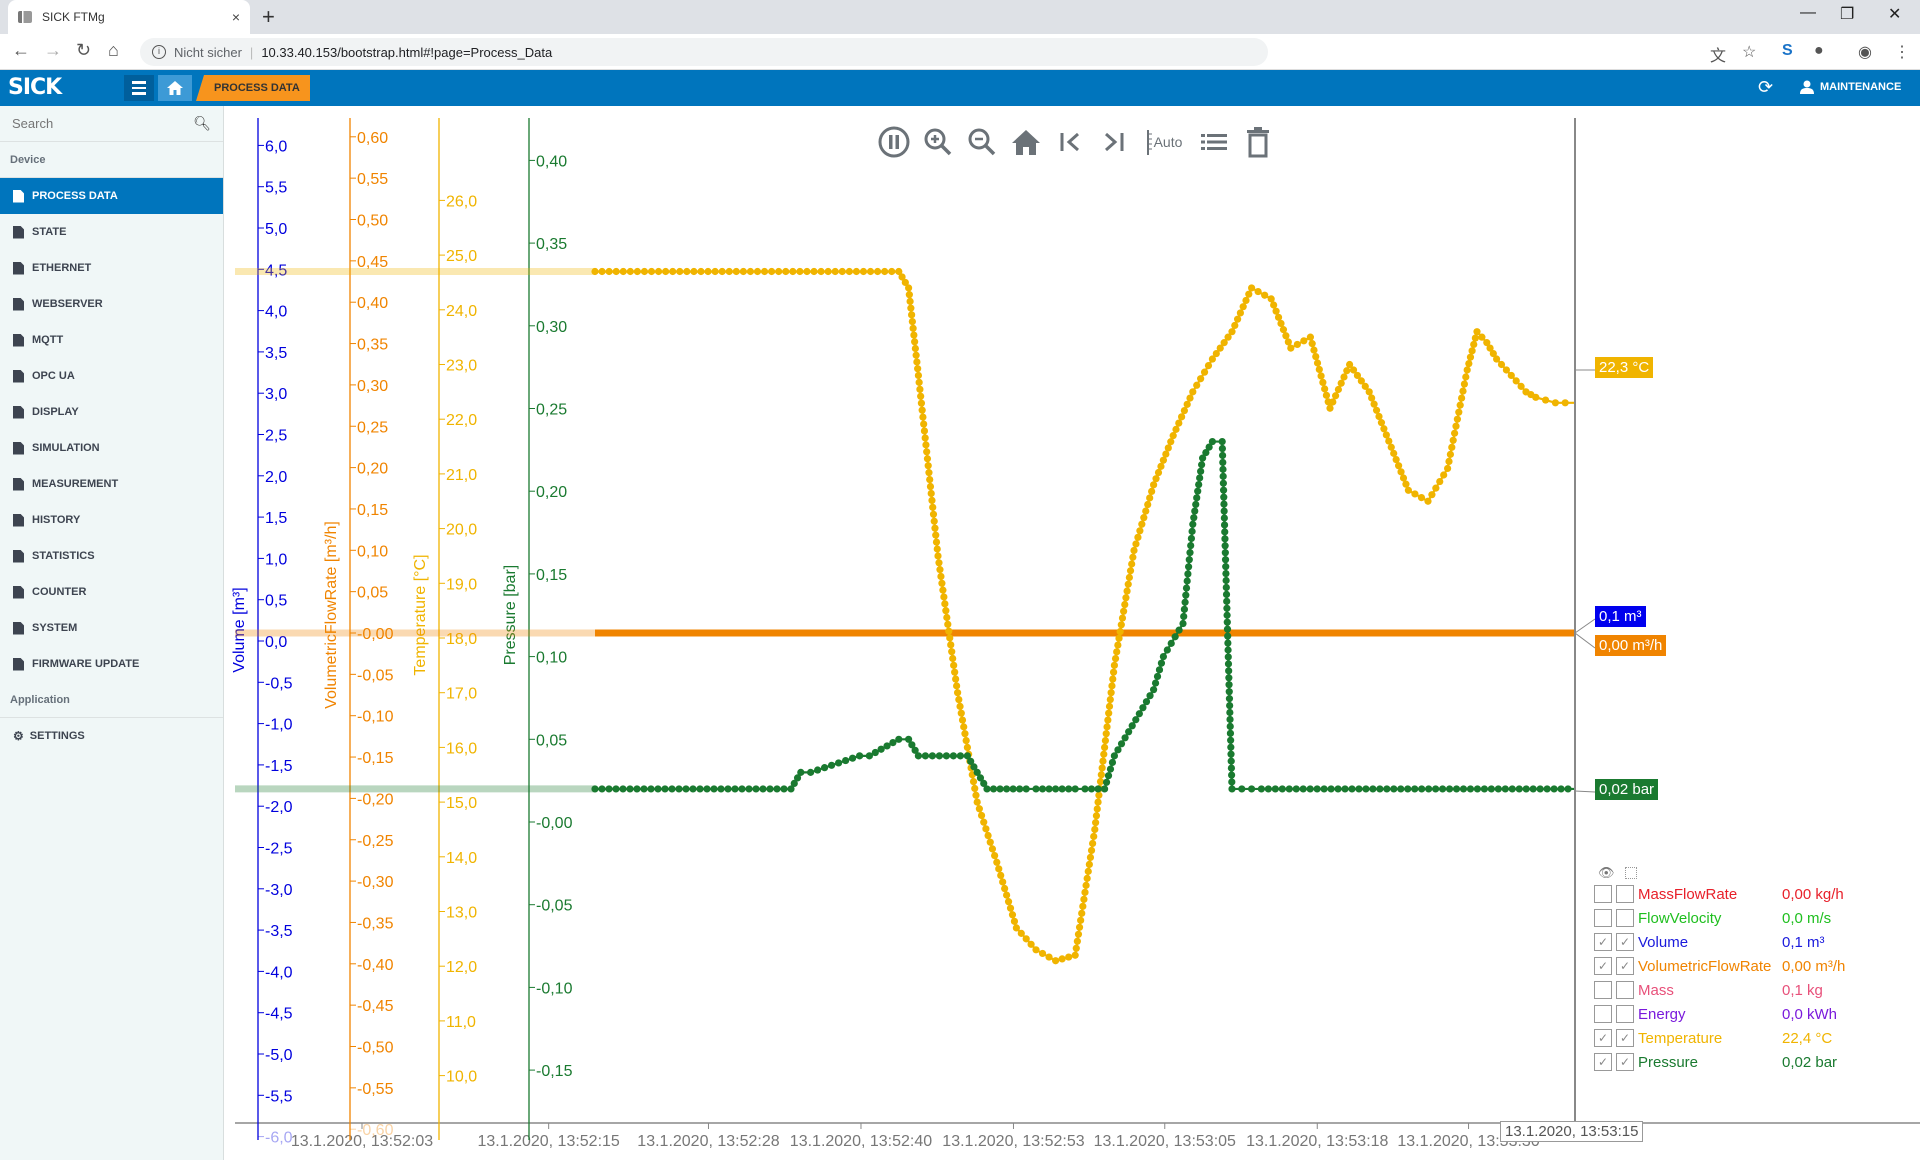 The height and width of the screenshot is (1160, 1920). I want to click on sidebar-item-measurement: MEASUREMENT, so click(111, 484).